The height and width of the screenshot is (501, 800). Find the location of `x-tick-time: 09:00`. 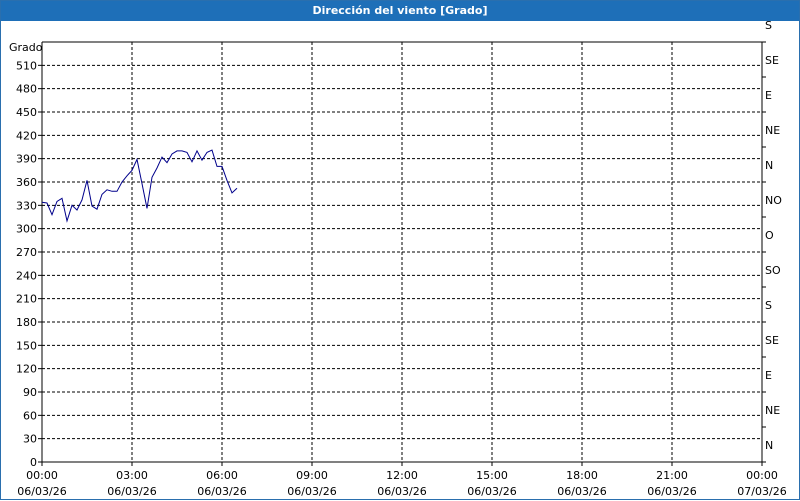

x-tick-time: 09:00 is located at coordinates (312, 475).